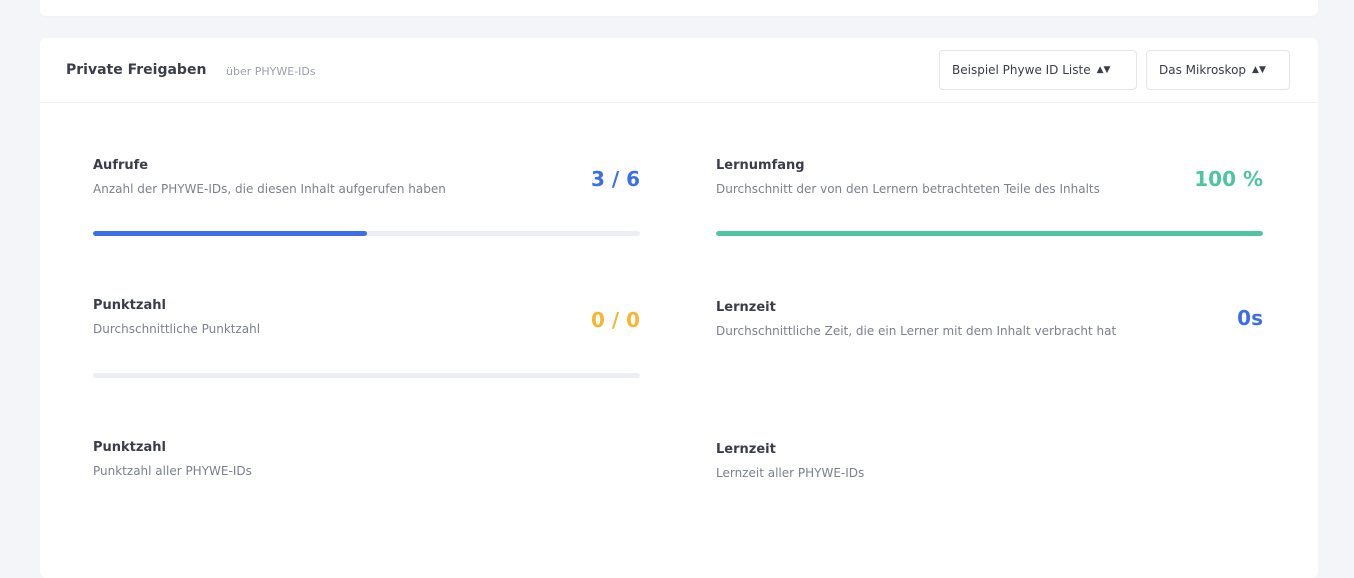 The image size is (1354, 578). I want to click on metric-description: Punktzahl aller PHYWE-IDs, so click(172, 471).